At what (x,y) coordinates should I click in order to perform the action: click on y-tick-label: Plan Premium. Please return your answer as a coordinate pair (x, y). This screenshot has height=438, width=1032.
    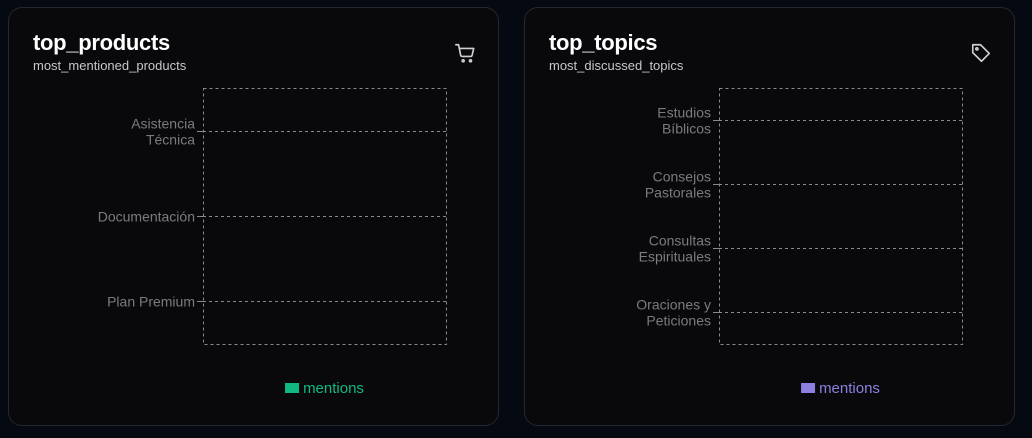
    Looking at the image, I should click on (151, 302).